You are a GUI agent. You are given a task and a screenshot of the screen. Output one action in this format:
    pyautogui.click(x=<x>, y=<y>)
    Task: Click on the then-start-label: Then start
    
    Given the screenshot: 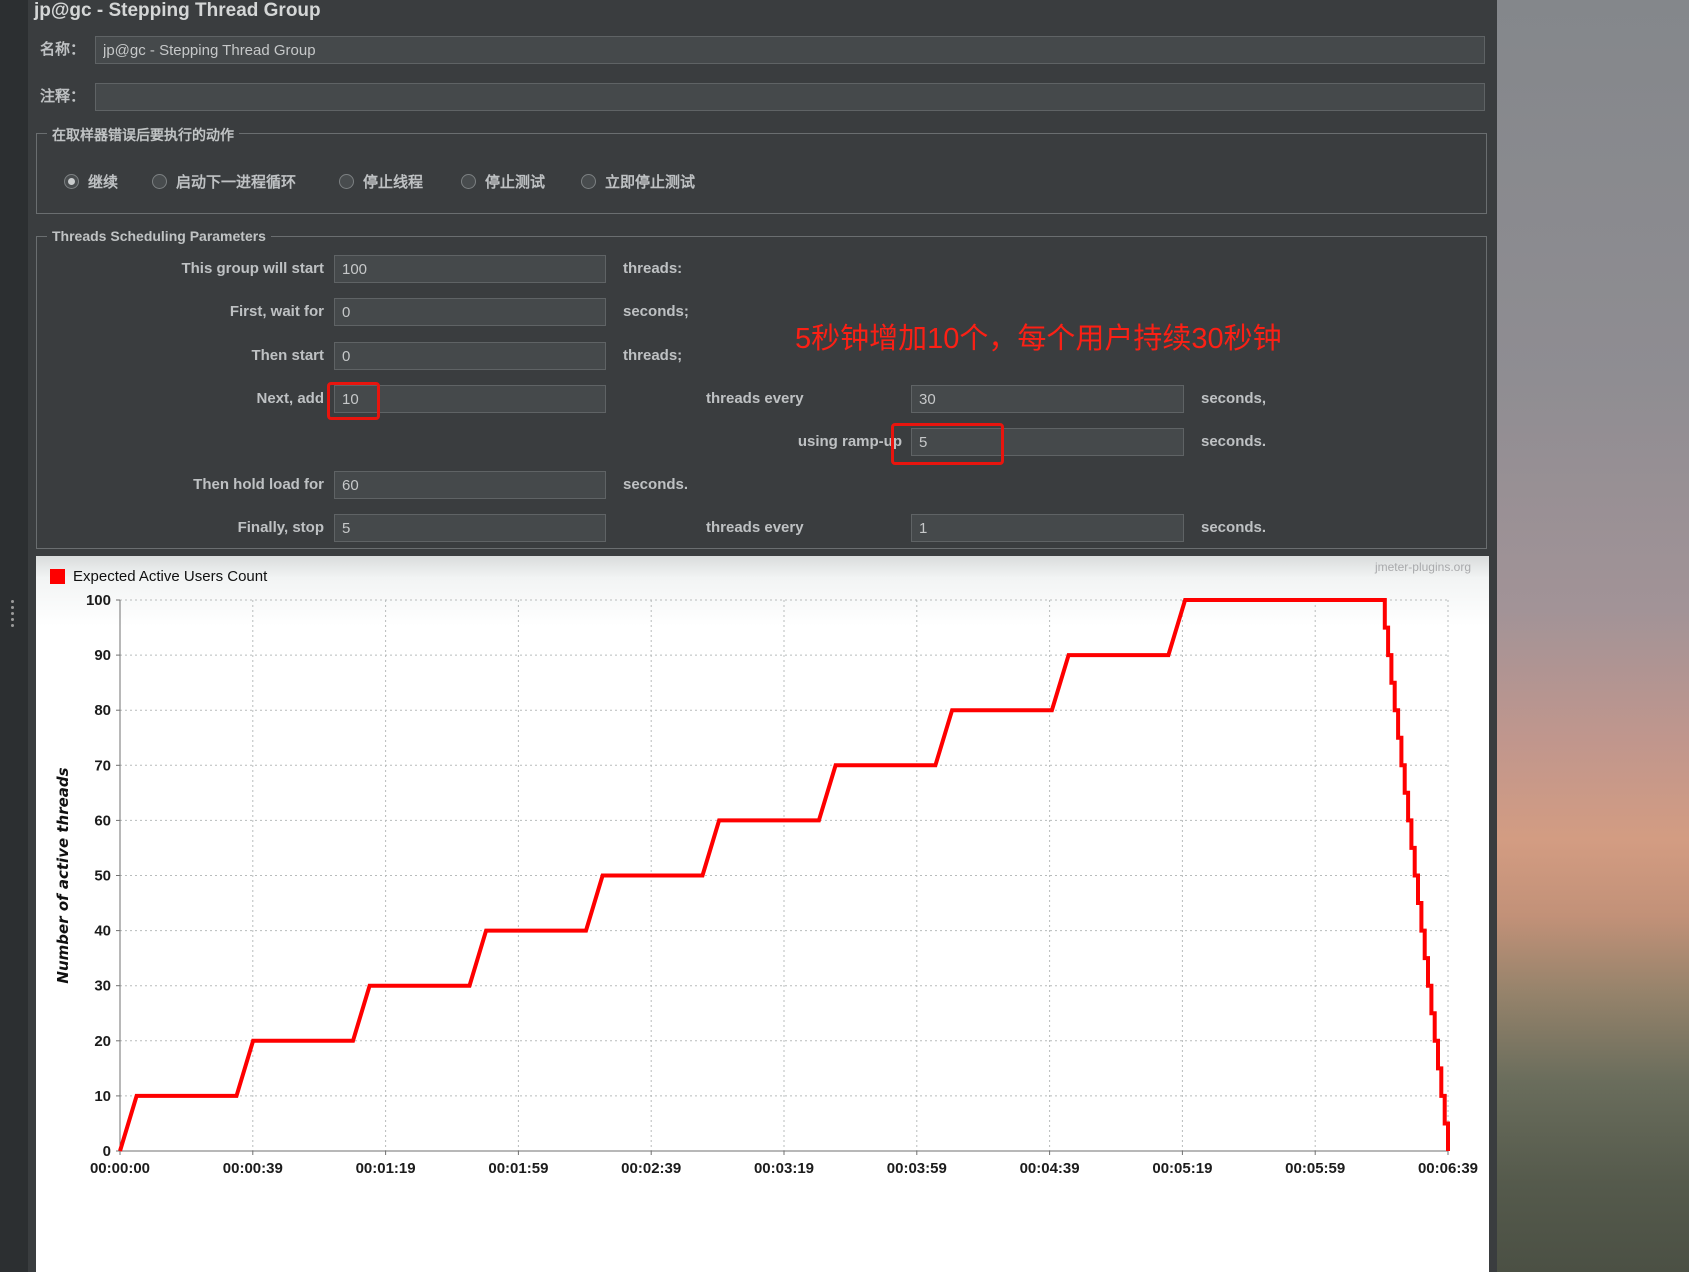 What is the action you would take?
    pyautogui.click(x=287, y=355)
    